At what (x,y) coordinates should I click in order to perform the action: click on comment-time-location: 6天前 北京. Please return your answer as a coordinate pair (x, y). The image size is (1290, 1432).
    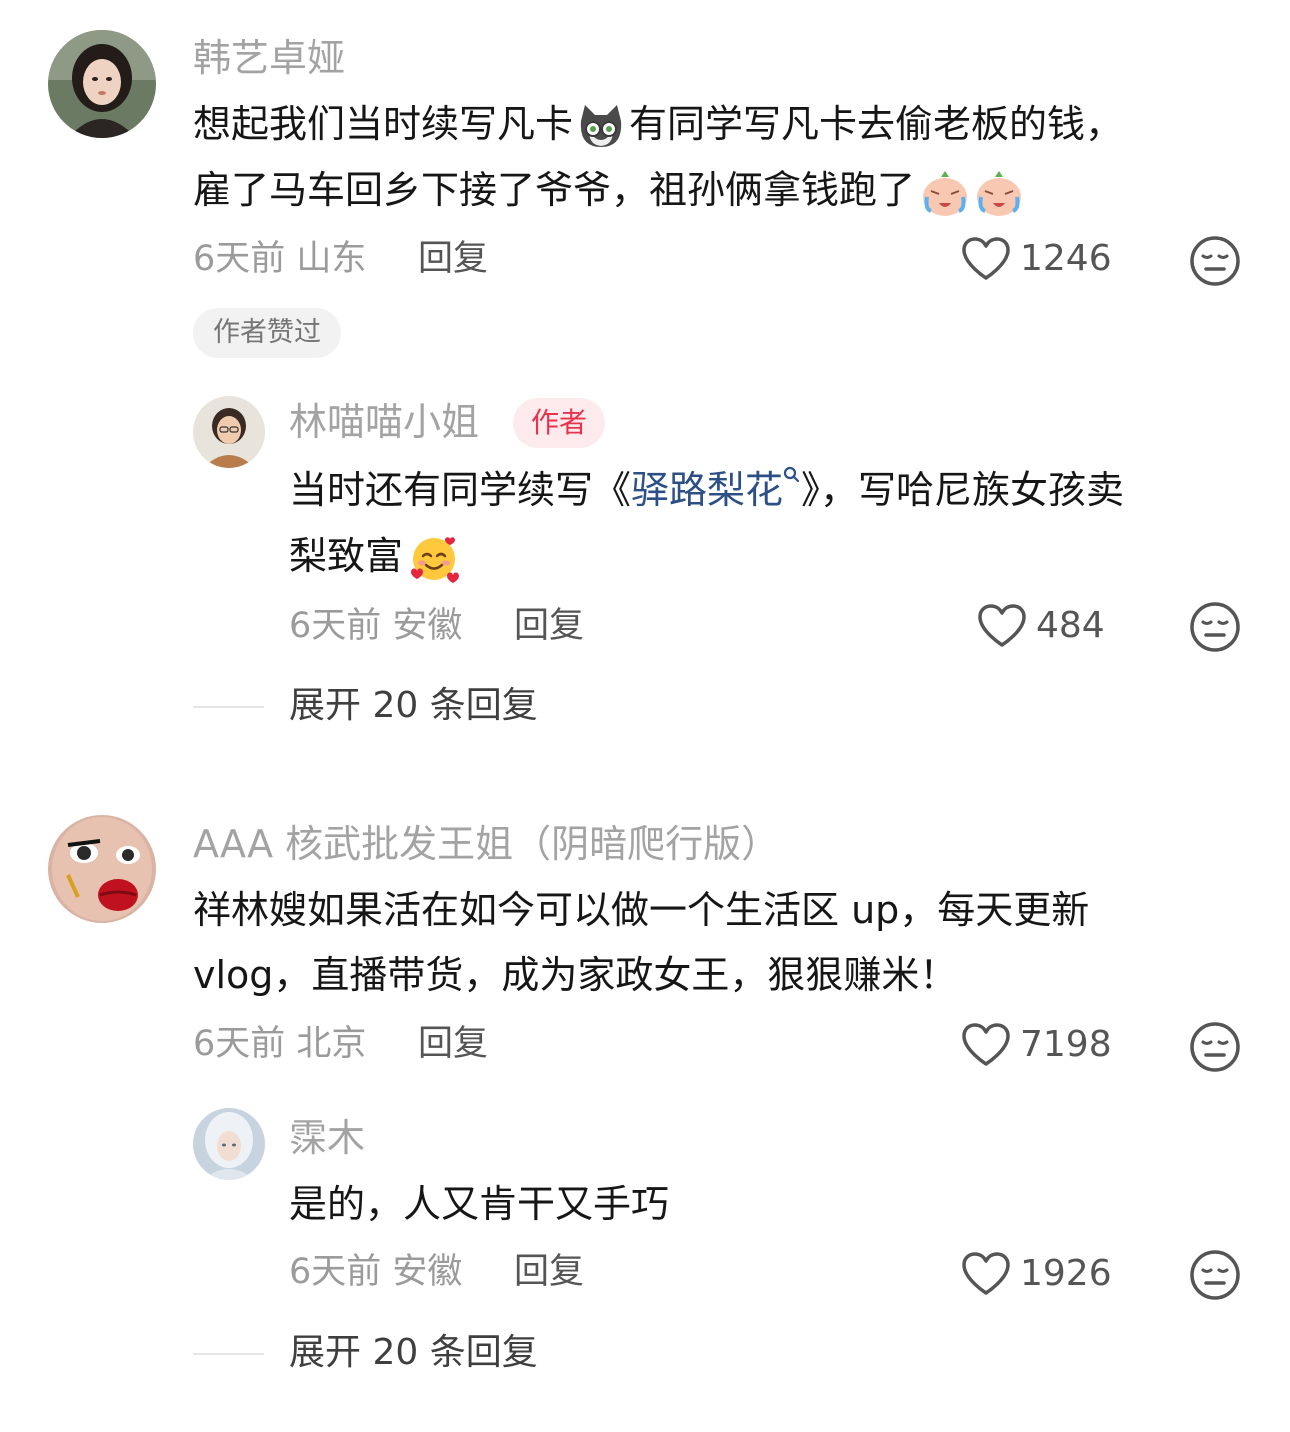
    Looking at the image, I should click on (280, 1044).